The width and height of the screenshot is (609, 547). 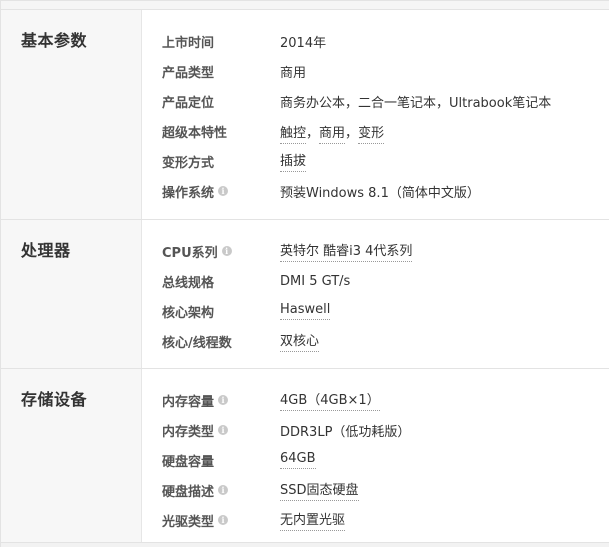 I want to click on spec-label: CPU系列 i, so click(x=211, y=251).